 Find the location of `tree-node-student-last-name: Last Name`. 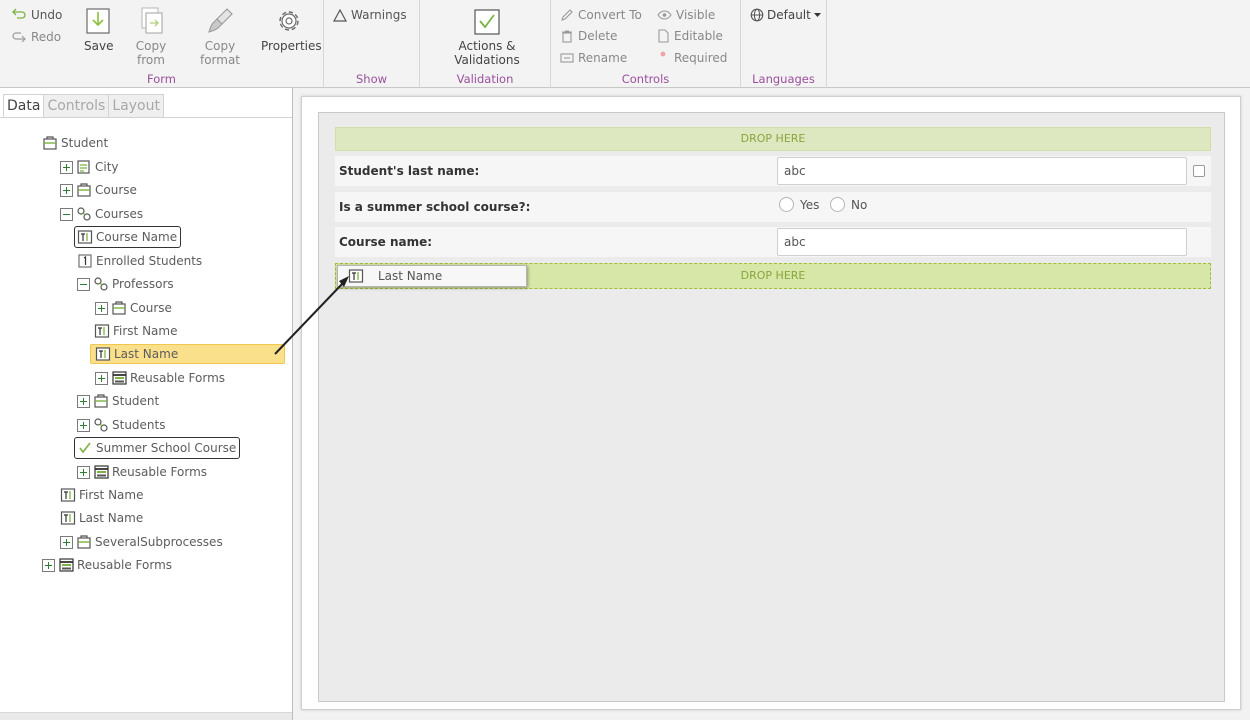

tree-node-student-last-name: Last Name is located at coordinates (101, 518).